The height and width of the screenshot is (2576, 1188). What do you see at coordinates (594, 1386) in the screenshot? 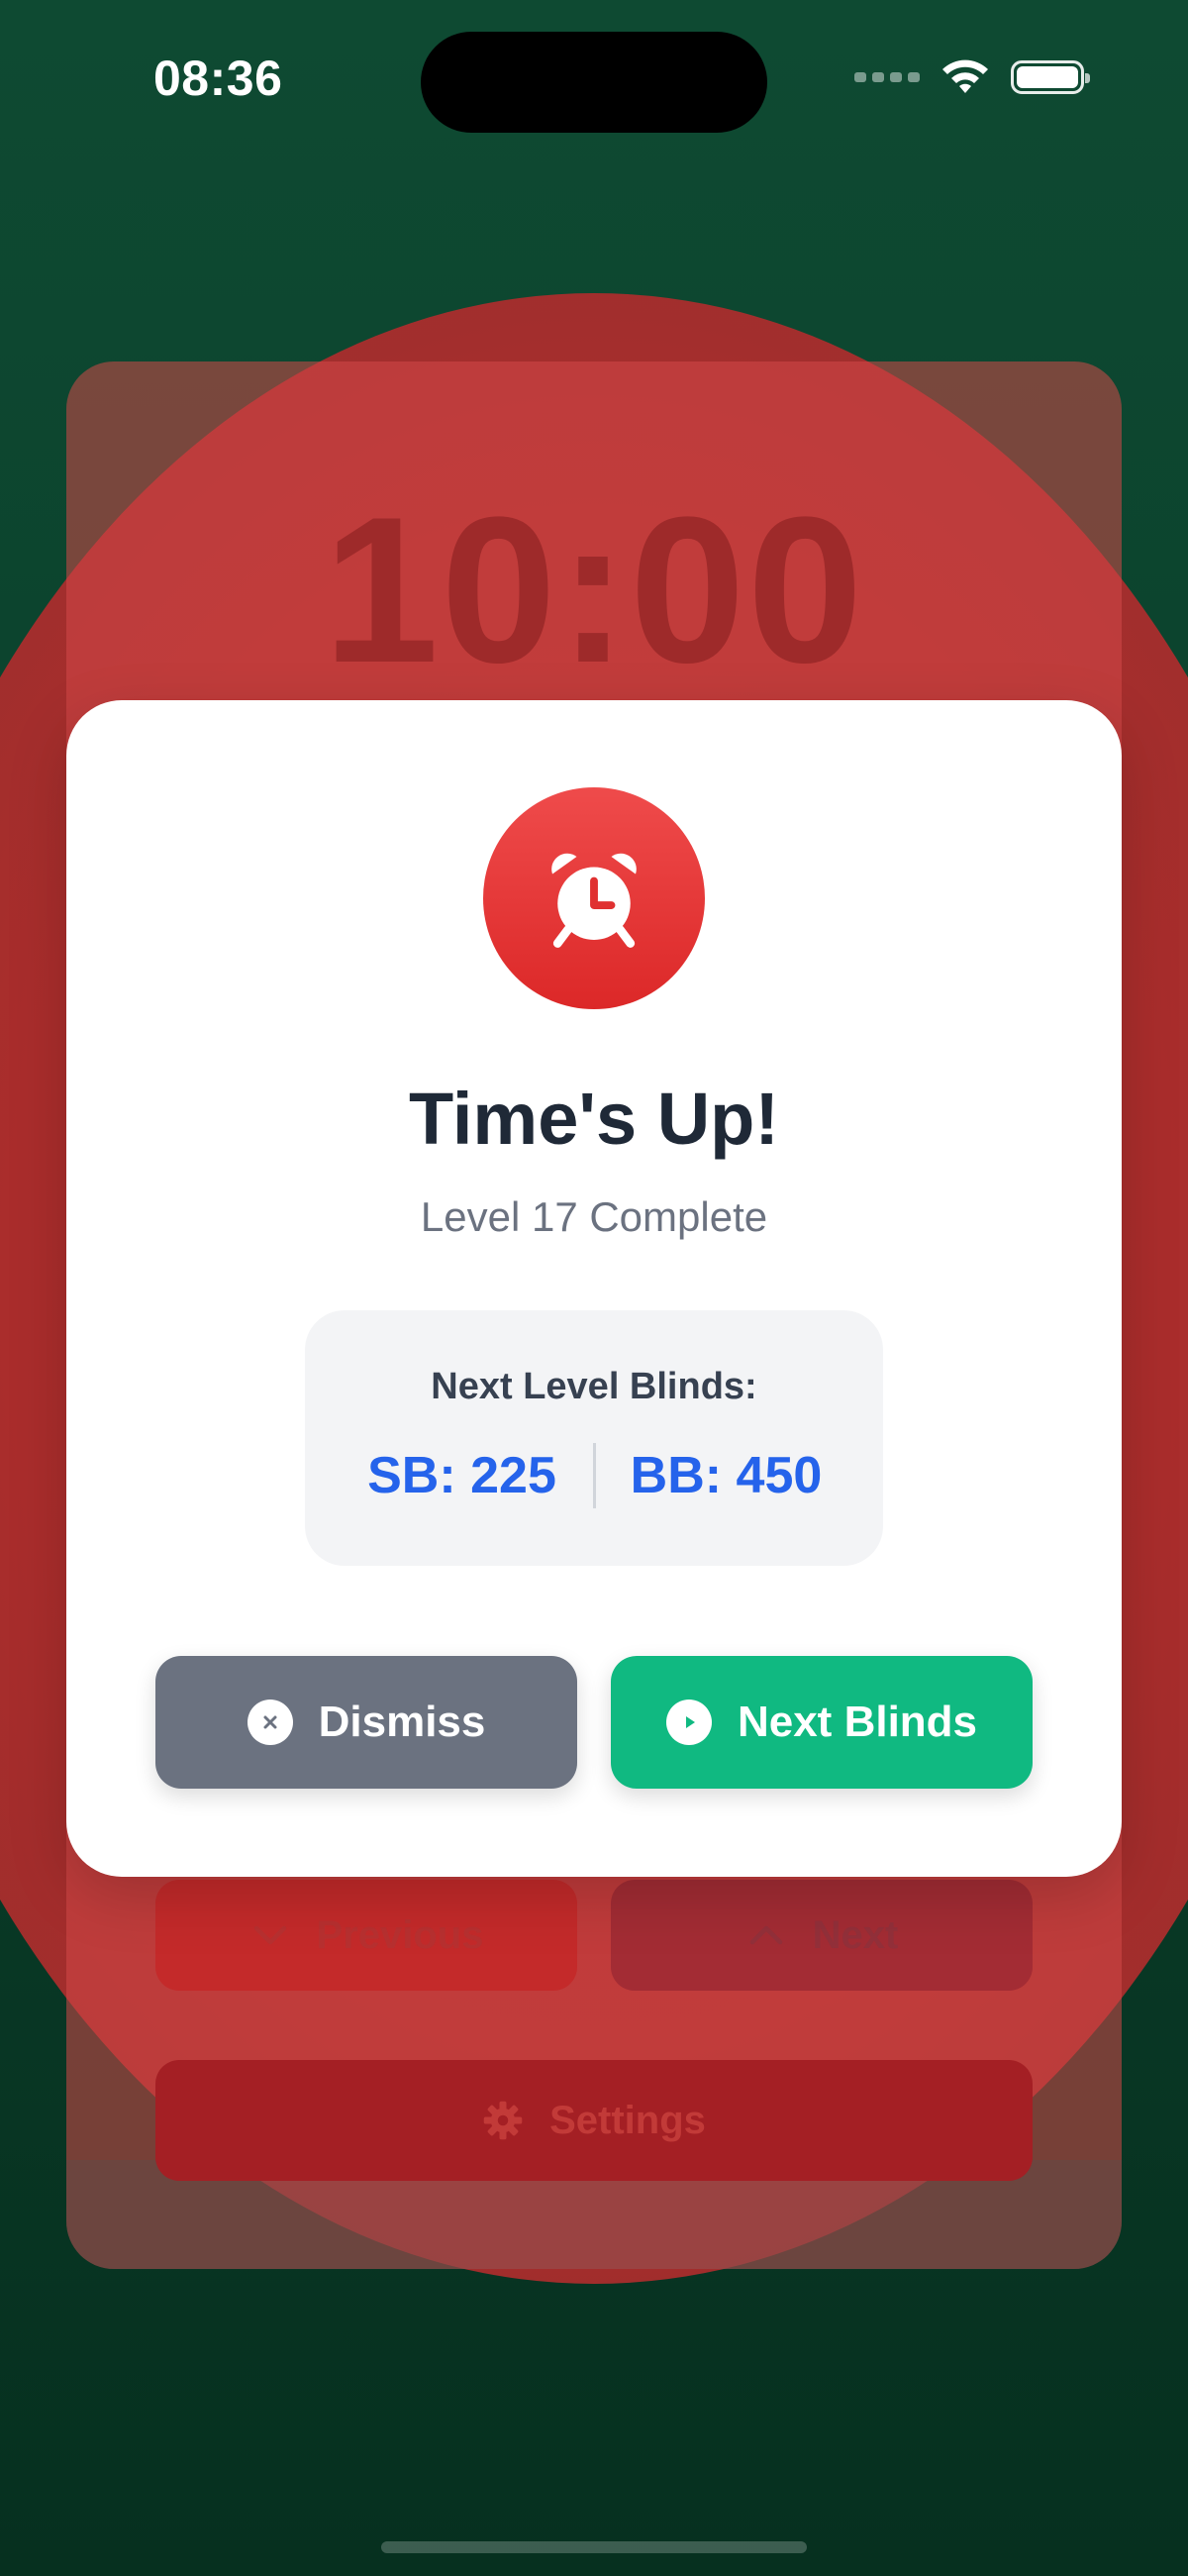
I see `blinds-heading: Next Level Blinds:` at bounding box center [594, 1386].